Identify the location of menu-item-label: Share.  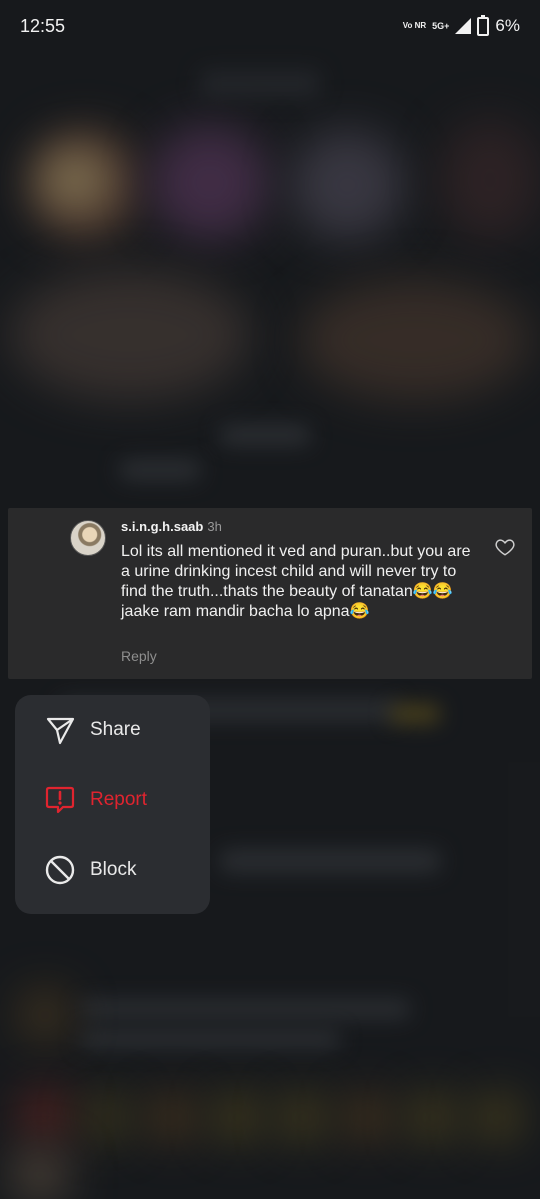
(115, 729).